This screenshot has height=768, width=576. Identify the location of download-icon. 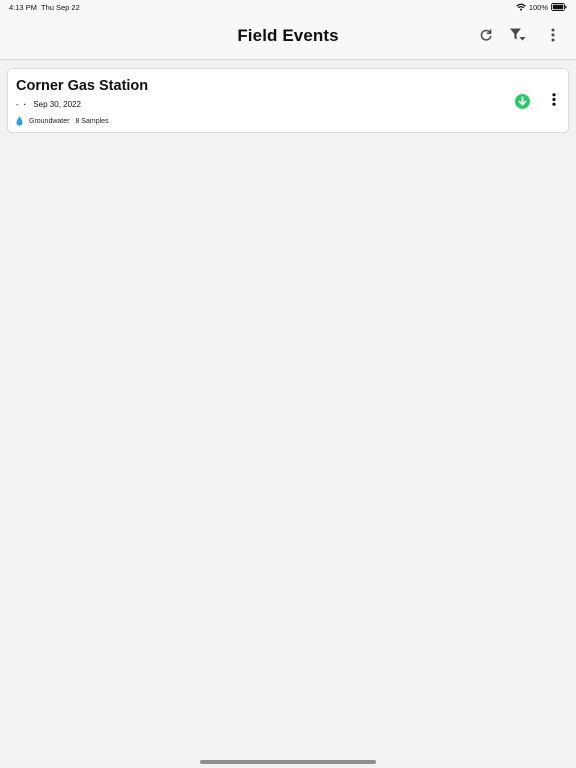
(522, 103).